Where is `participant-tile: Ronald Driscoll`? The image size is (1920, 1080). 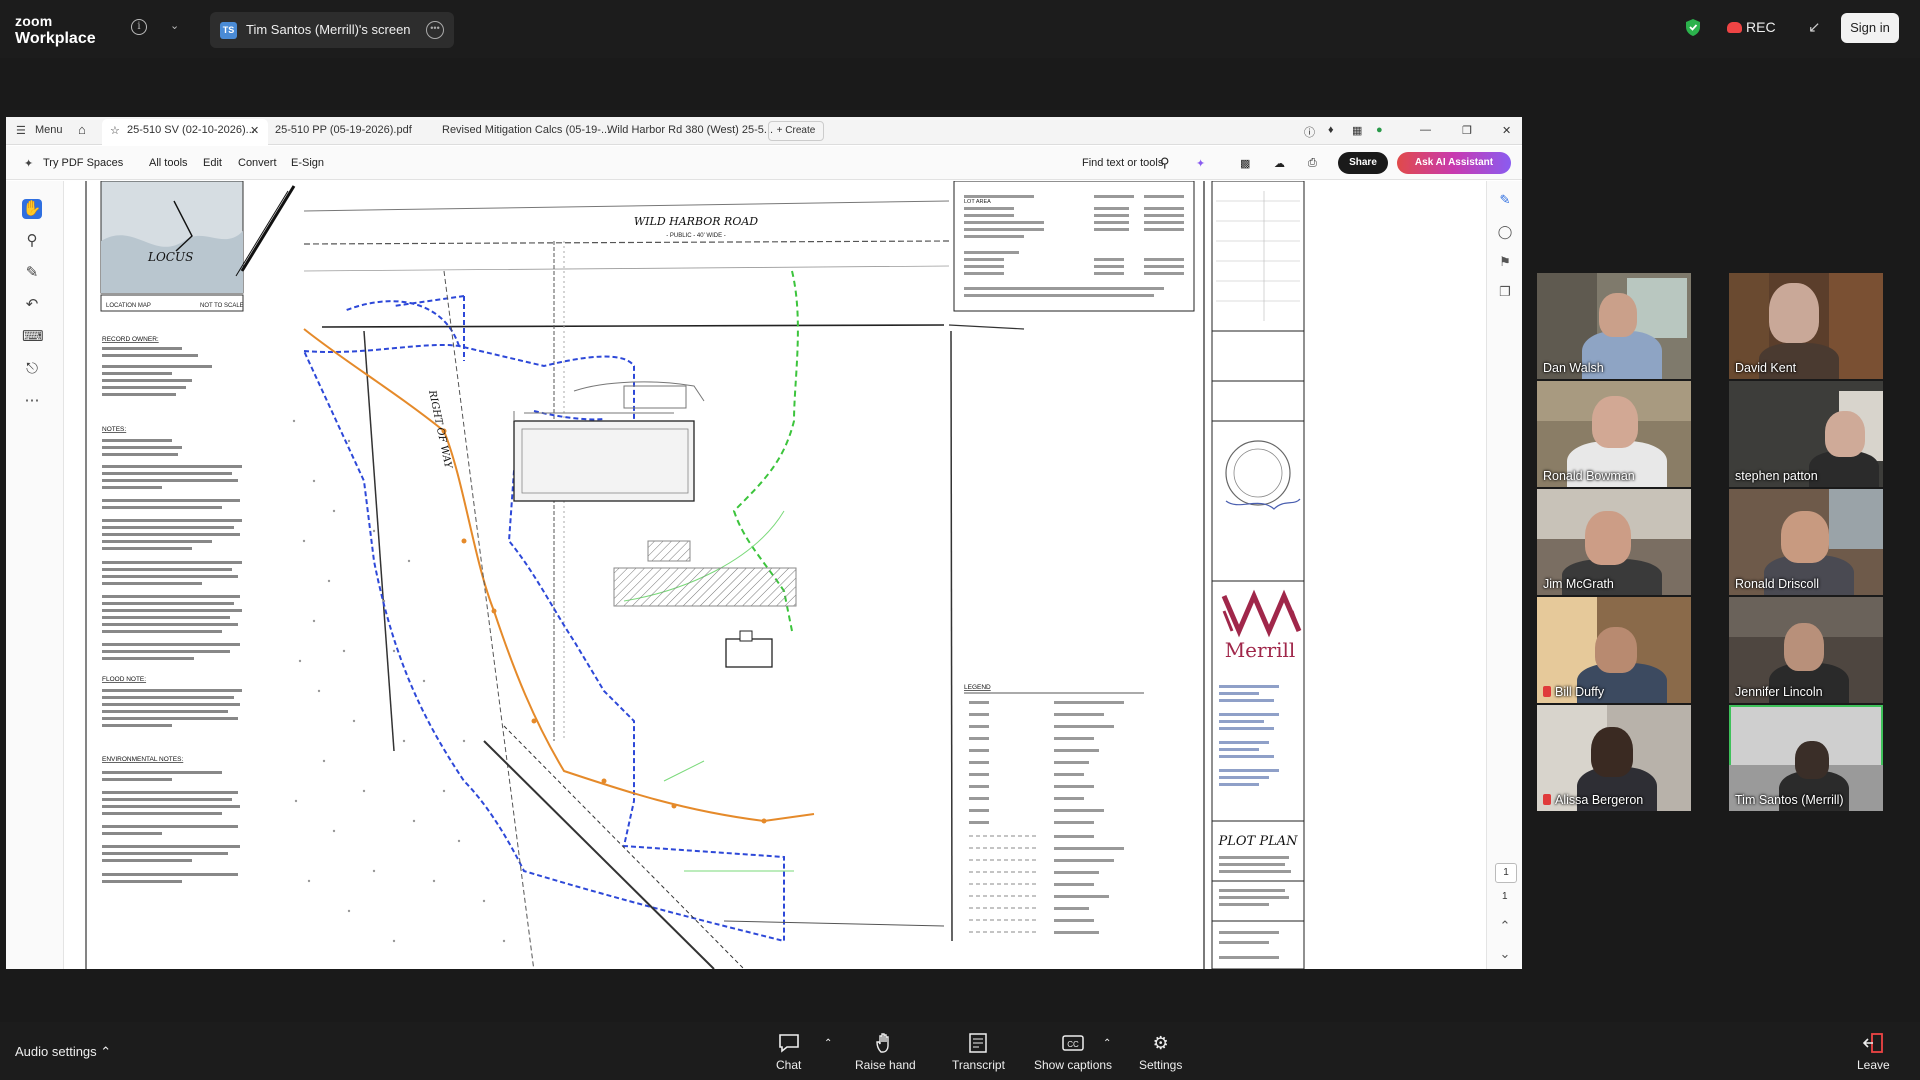
participant-tile: Ronald Driscoll is located at coordinates (1806, 542).